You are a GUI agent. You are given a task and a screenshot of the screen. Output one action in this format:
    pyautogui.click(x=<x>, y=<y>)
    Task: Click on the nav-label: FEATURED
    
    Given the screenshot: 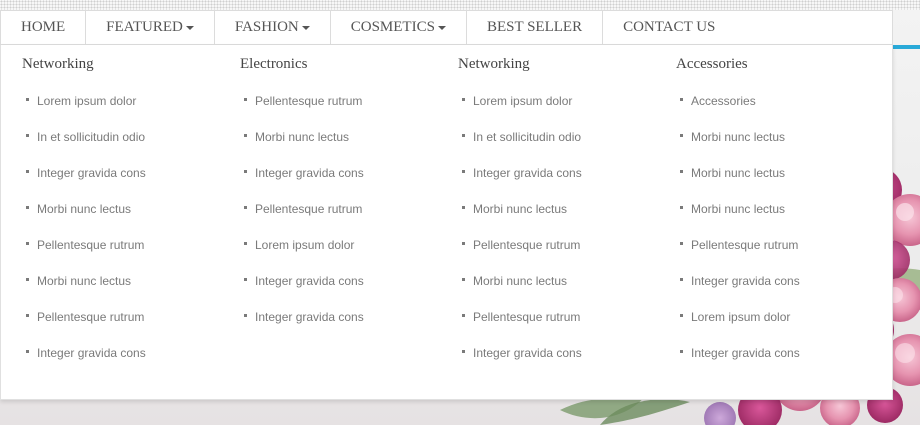 What is the action you would take?
    pyautogui.click(x=144, y=27)
    